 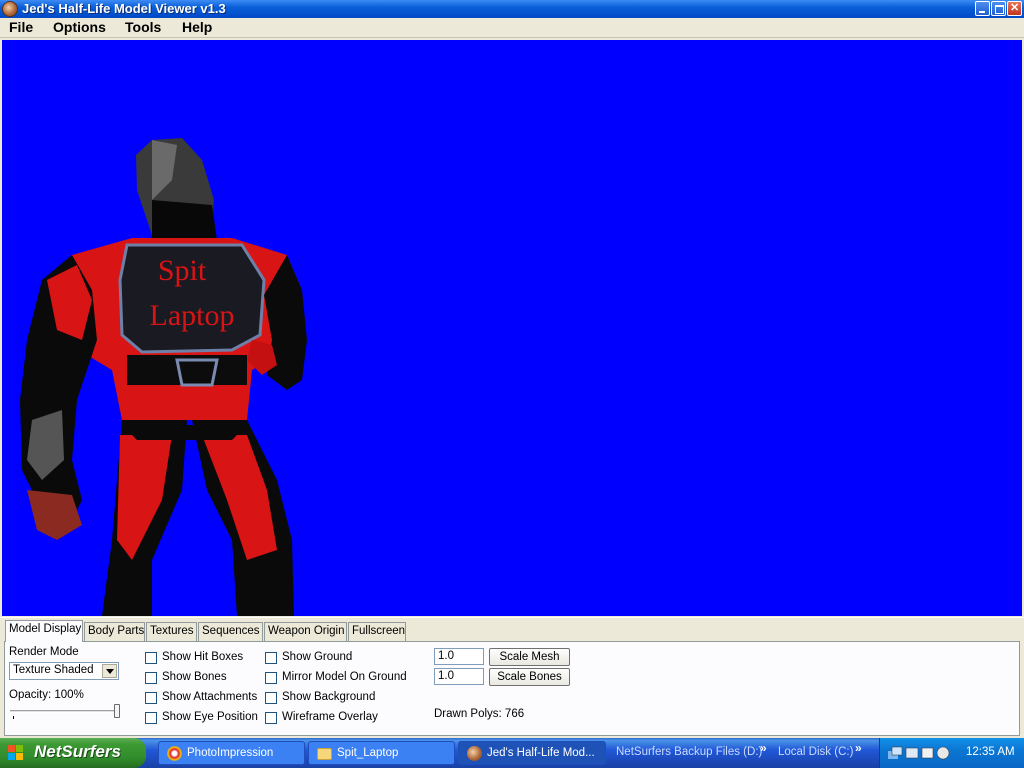 What do you see at coordinates (329, 697) in the screenshot?
I see `checkbox-label: Show Background` at bounding box center [329, 697].